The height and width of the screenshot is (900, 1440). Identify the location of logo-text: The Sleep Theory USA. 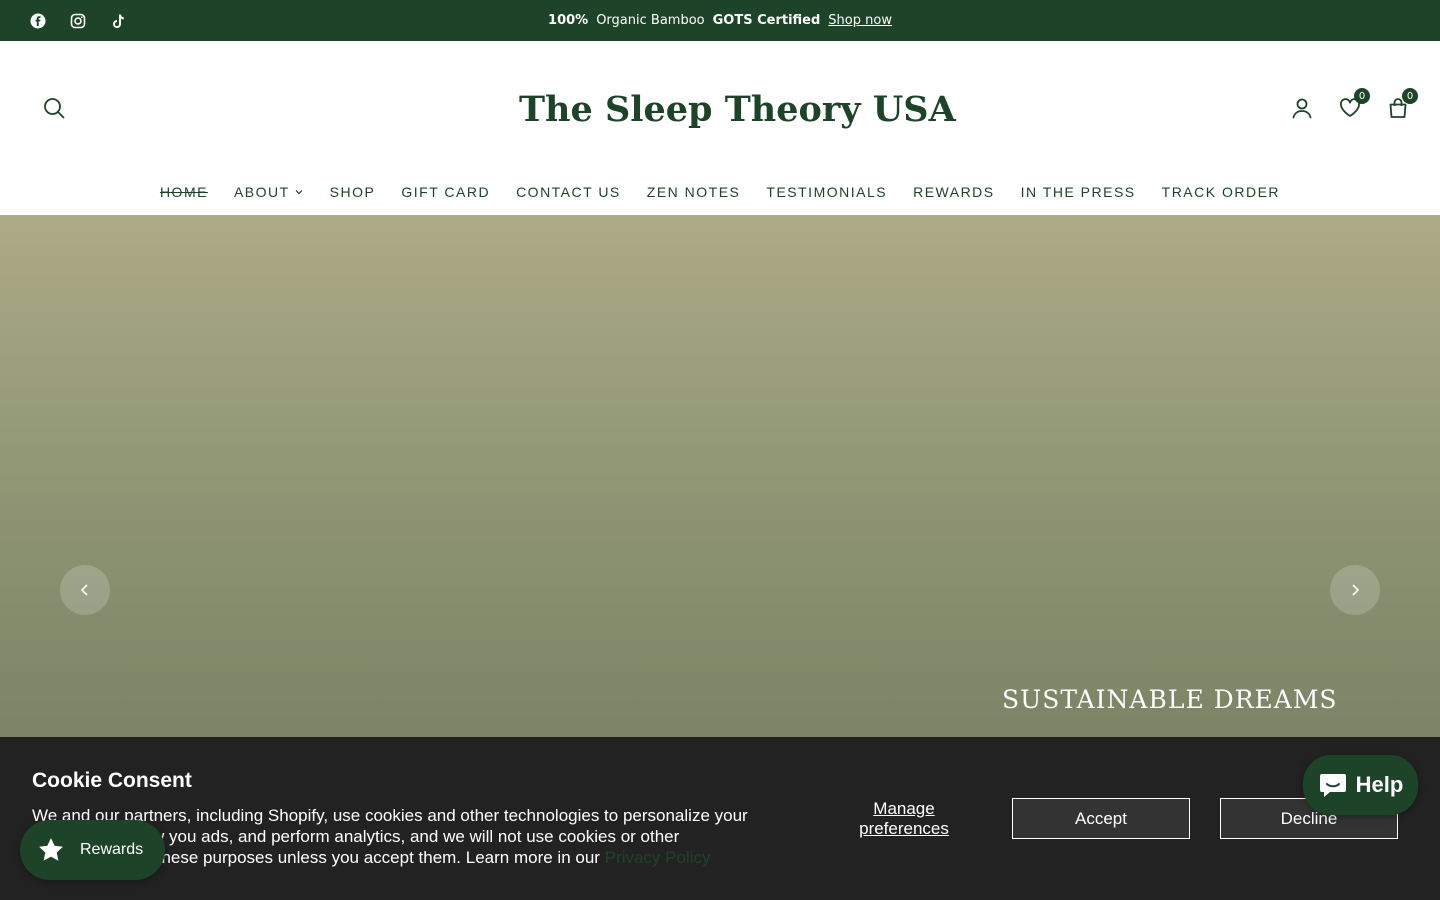
(737, 109).